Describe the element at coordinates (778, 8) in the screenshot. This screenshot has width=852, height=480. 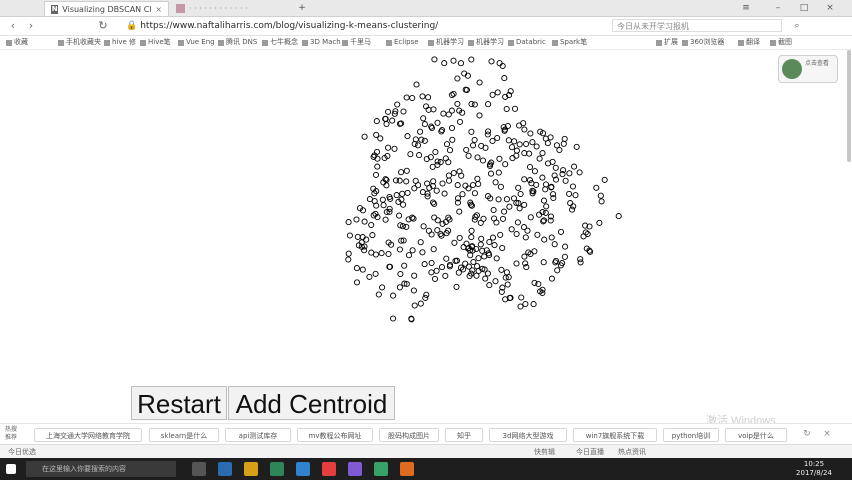
I see `minimize-icon: –` at that location.